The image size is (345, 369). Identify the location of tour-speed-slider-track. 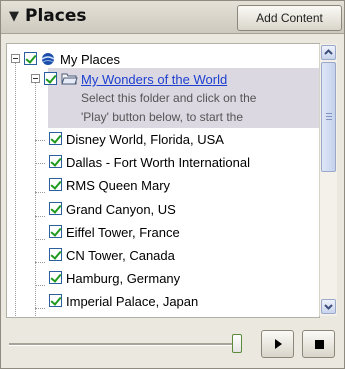
(125, 344).